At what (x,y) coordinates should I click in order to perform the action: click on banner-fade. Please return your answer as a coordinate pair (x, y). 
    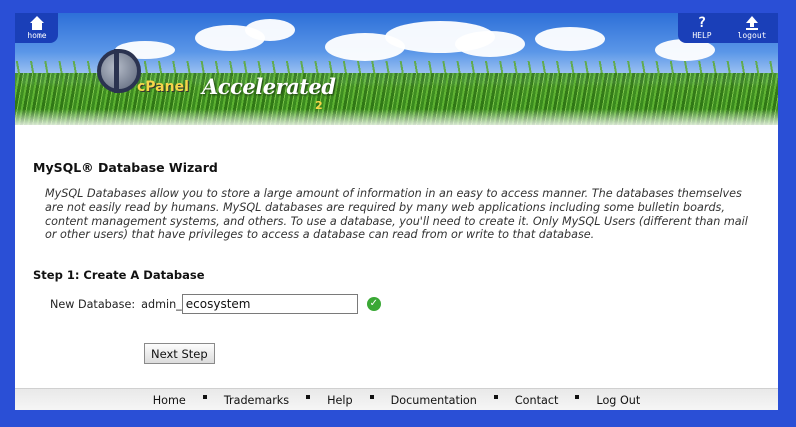
    Looking at the image, I should click on (396, 117).